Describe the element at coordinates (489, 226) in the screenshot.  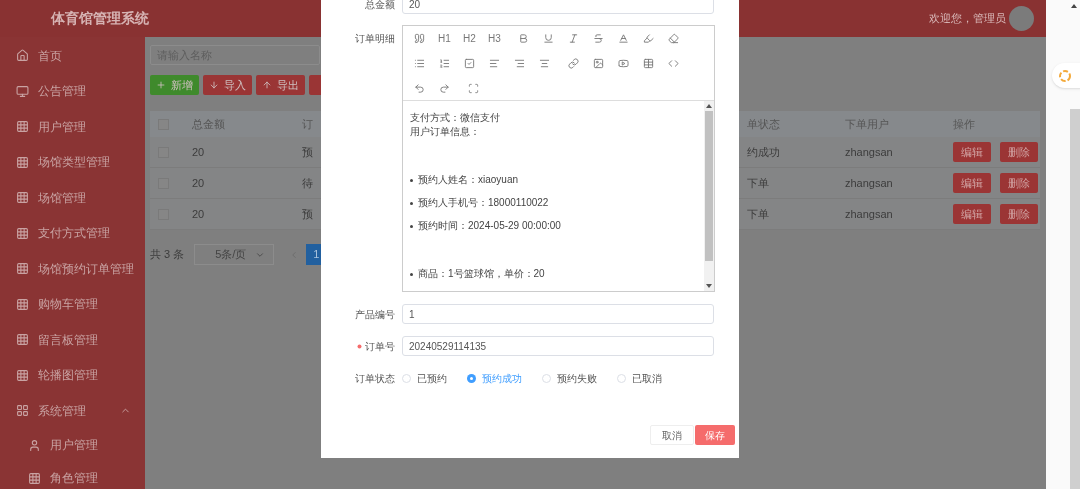
I see `editor-bullet: 预约时间：2024-05-29 00:00:00` at that location.